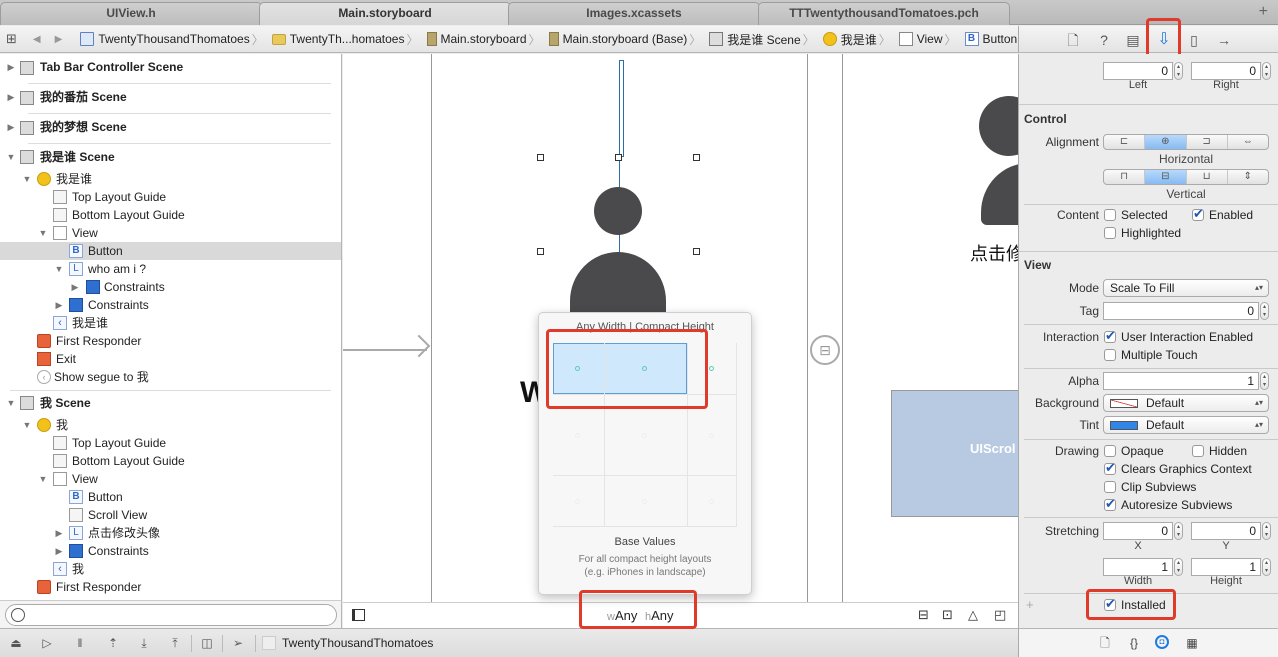 The image size is (1278, 657). I want to click on stretch-y-stepper: ▴ ▾, so click(1266, 531).